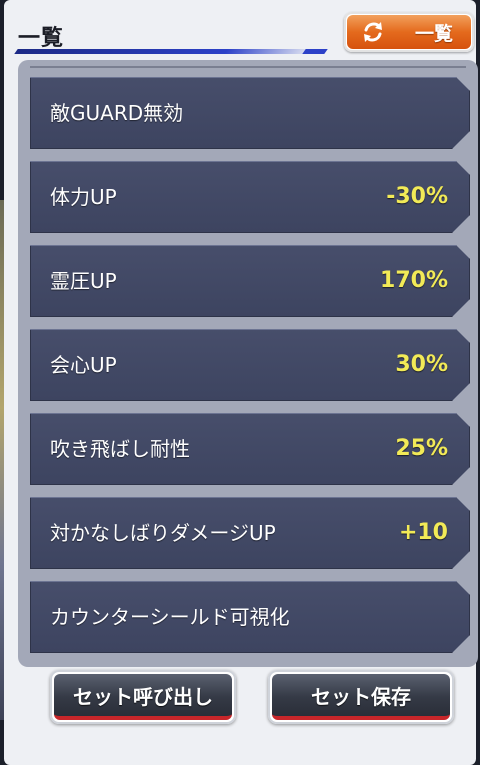 This screenshot has width=480, height=765. I want to click on effect-label: 対かなしばりダメージUP, so click(163, 533).